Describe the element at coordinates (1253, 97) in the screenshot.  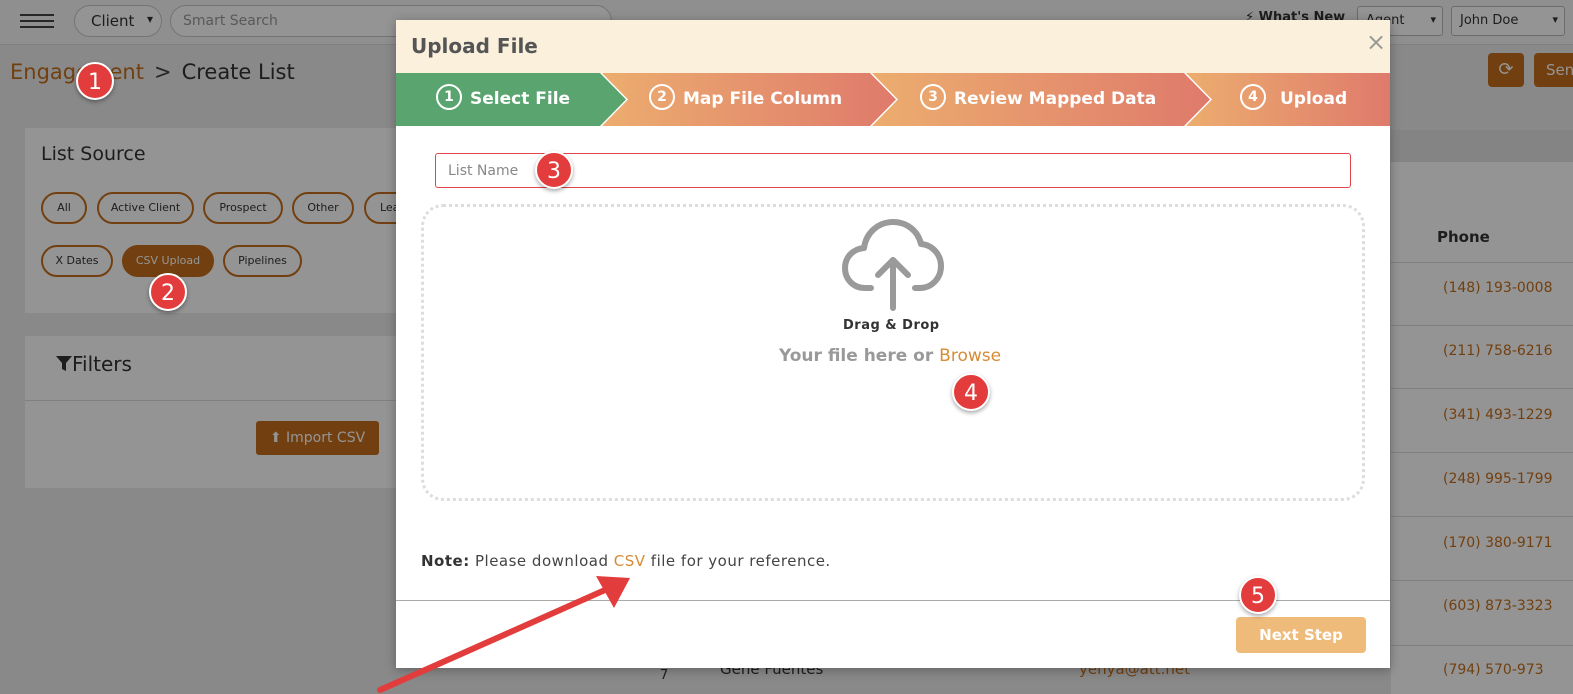
I see `step-number: 4` at that location.